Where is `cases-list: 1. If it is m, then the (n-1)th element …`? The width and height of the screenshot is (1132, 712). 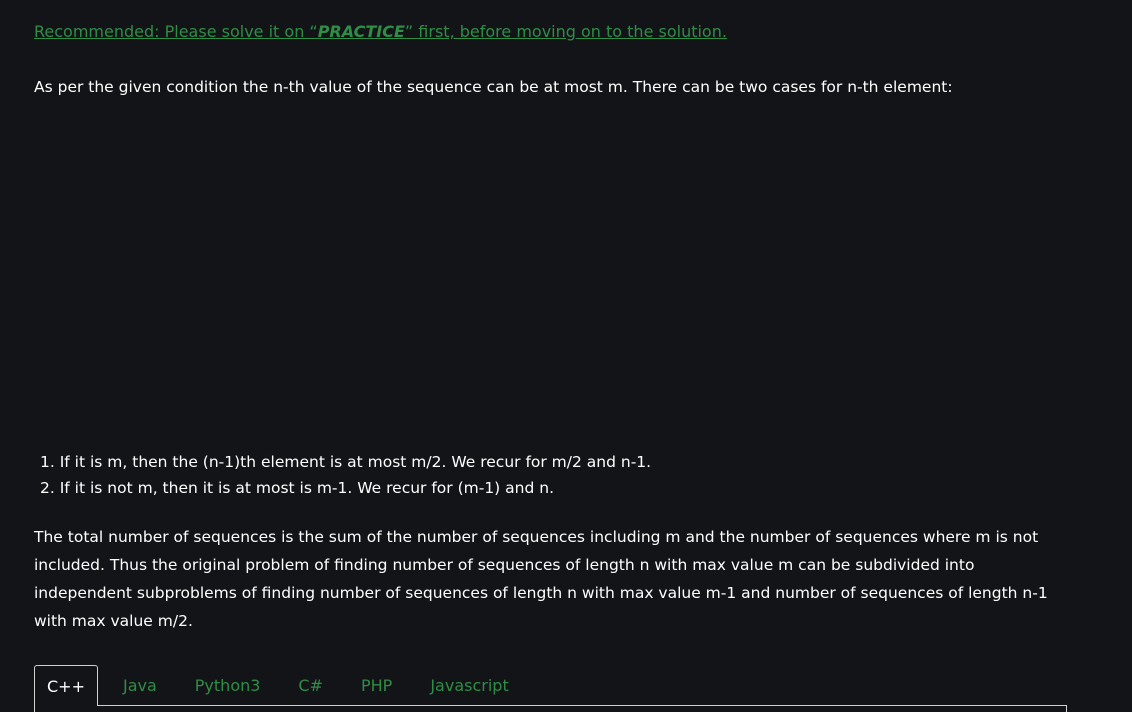 cases-list: 1. If it is m, then the (n-1)th element … is located at coordinates (345, 475).